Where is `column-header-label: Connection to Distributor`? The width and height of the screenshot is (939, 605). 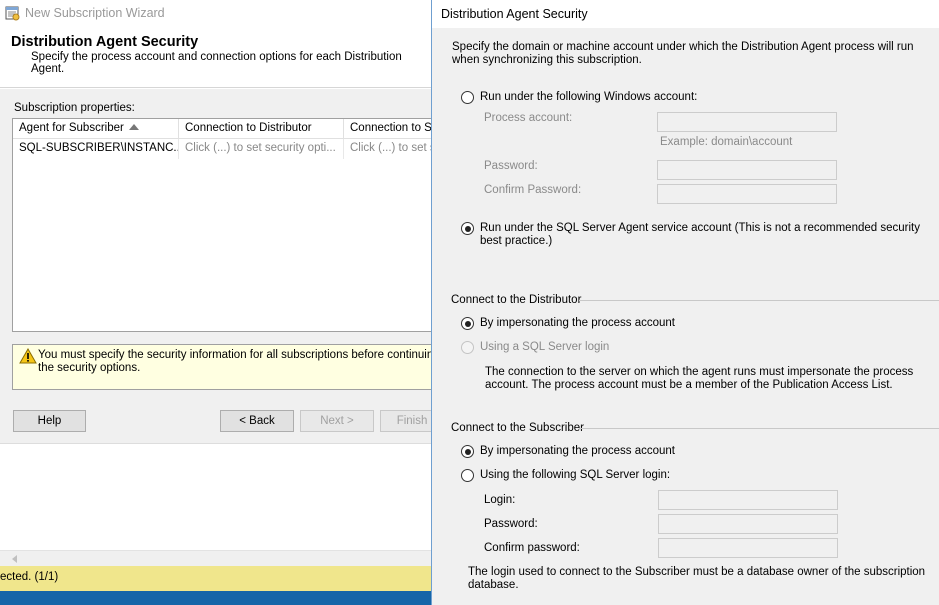 column-header-label: Connection to Distributor is located at coordinates (248, 128).